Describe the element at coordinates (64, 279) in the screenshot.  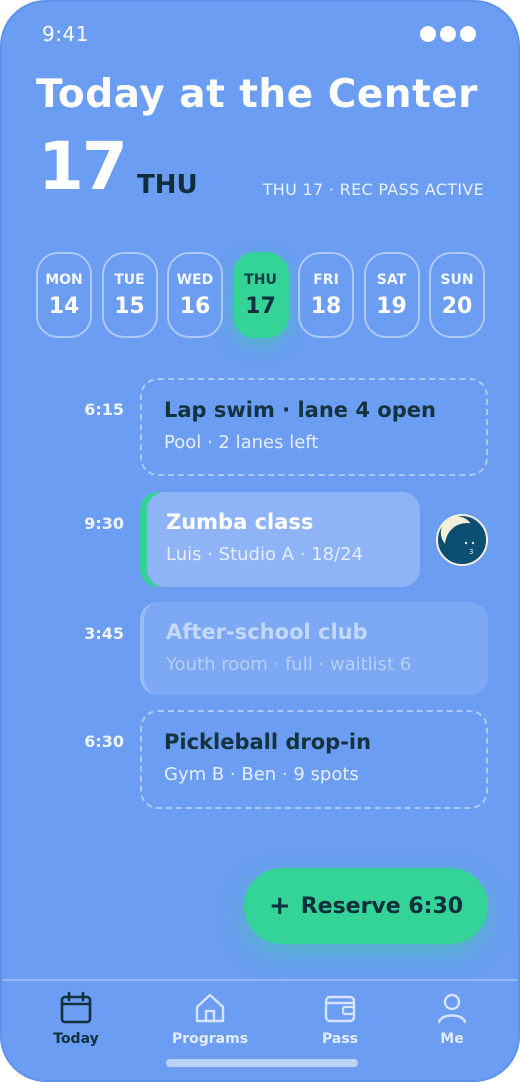
I see `day-name: MON` at that location.